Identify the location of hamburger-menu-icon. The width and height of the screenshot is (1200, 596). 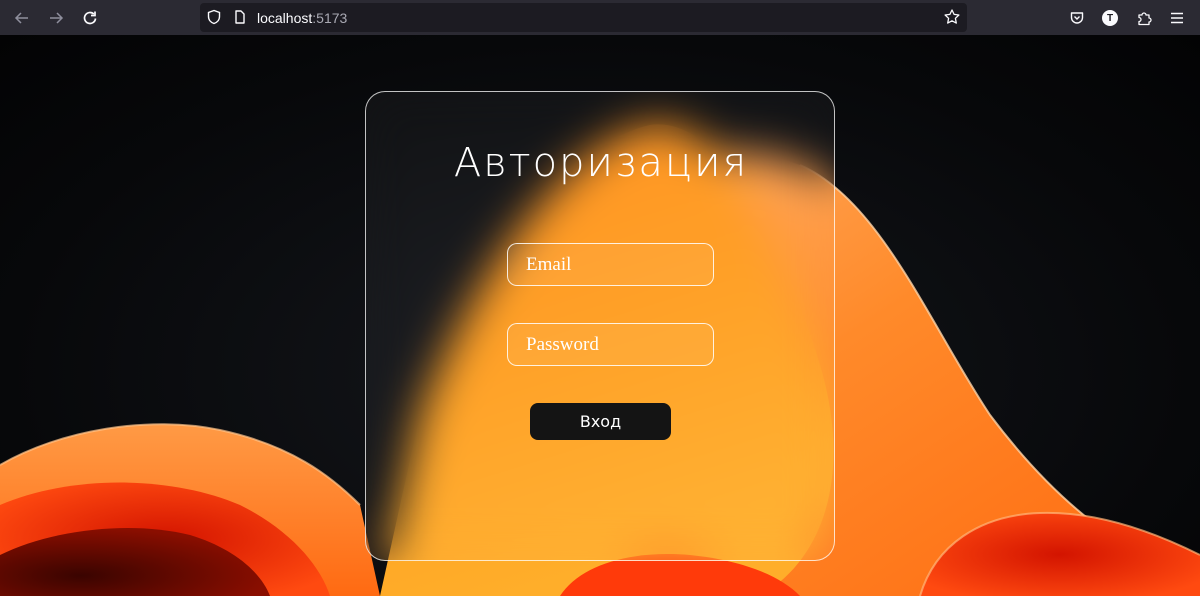
(1177, 18).